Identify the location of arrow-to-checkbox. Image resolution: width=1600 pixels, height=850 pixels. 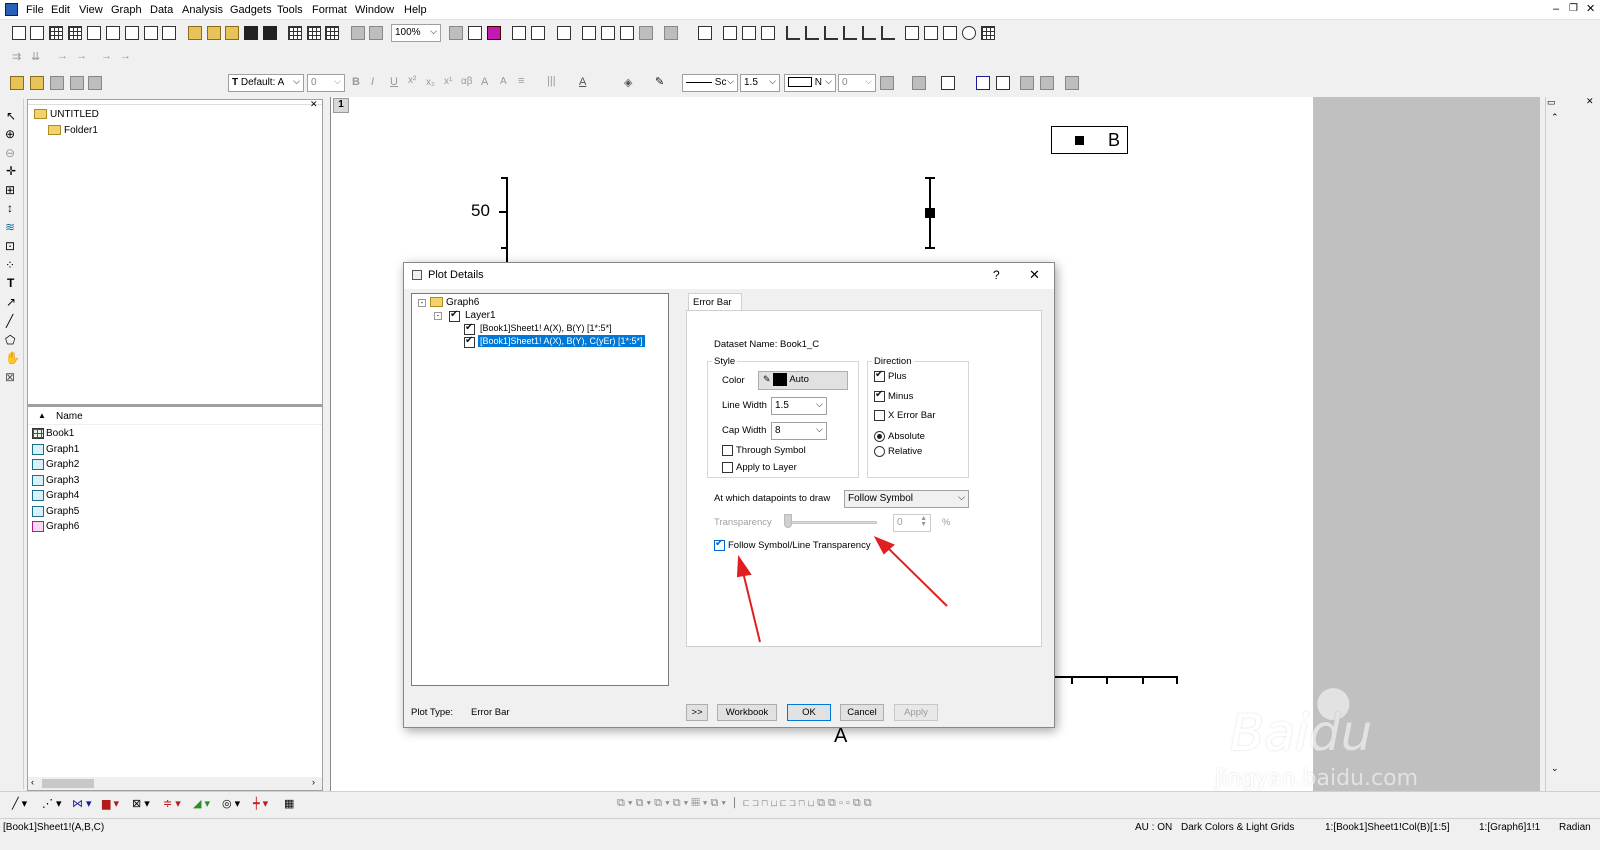
(748, 599).